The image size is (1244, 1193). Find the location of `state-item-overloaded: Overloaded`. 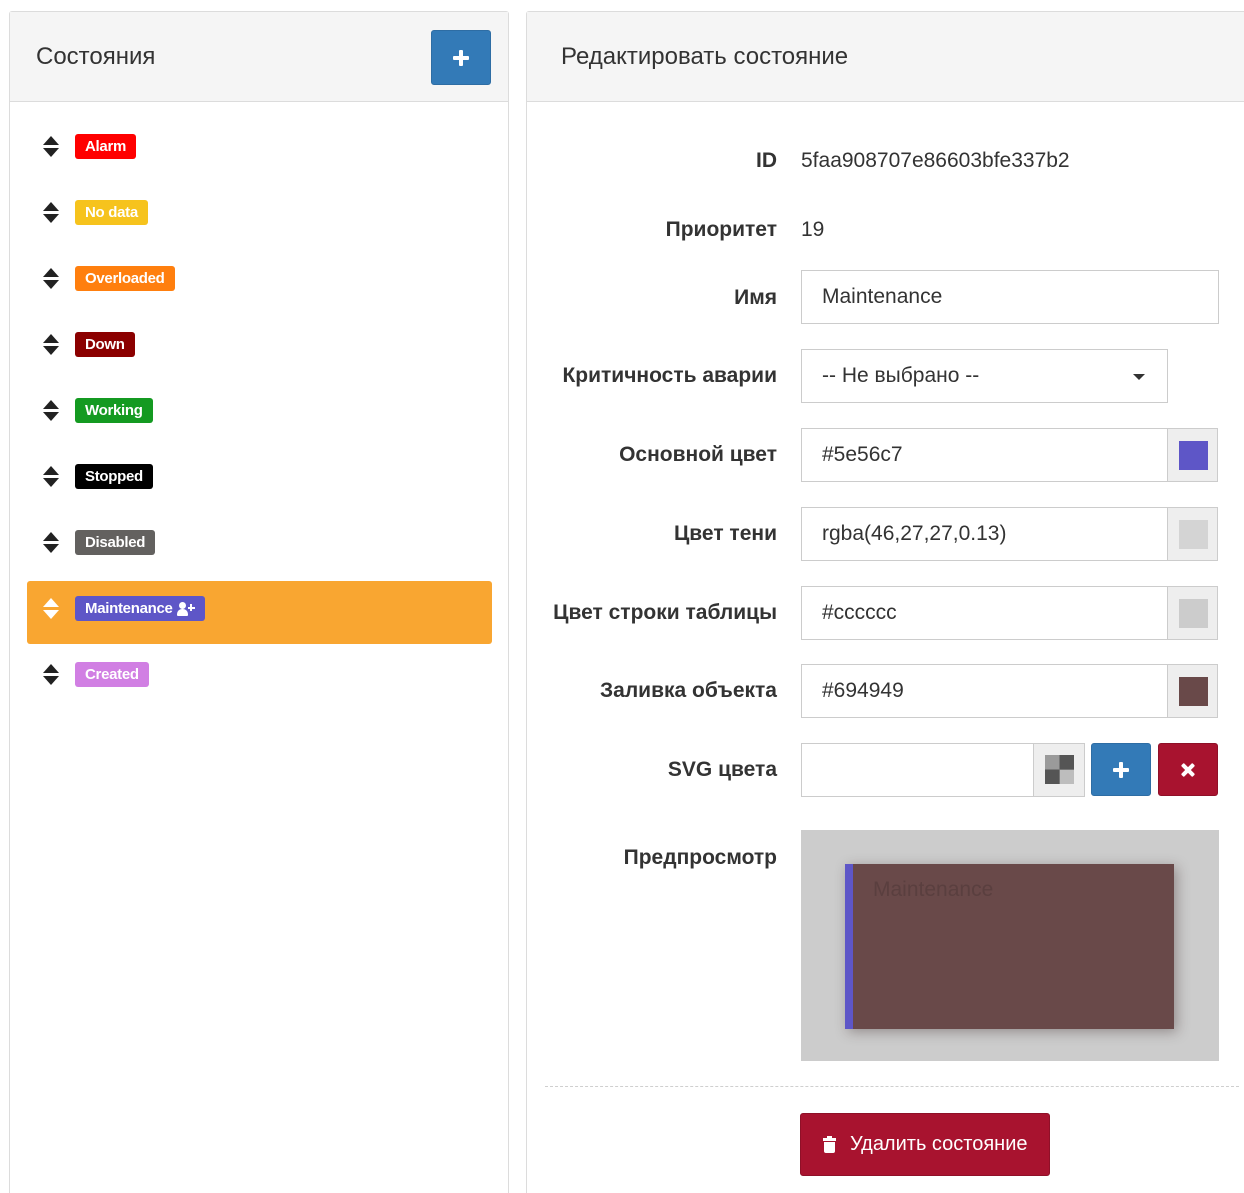

state-item-overloaded: Overloaded is located at coordinates (259, 282).